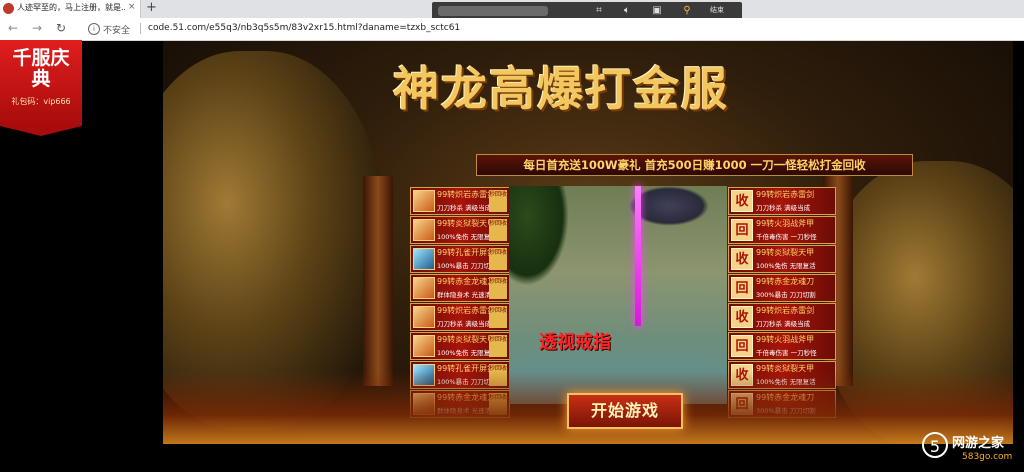 This screenshot has width=1024, height=472. Describe the element at coordinates (625, 411) in the screenshot. I see `start-game-button: 开始游戏` at that location.